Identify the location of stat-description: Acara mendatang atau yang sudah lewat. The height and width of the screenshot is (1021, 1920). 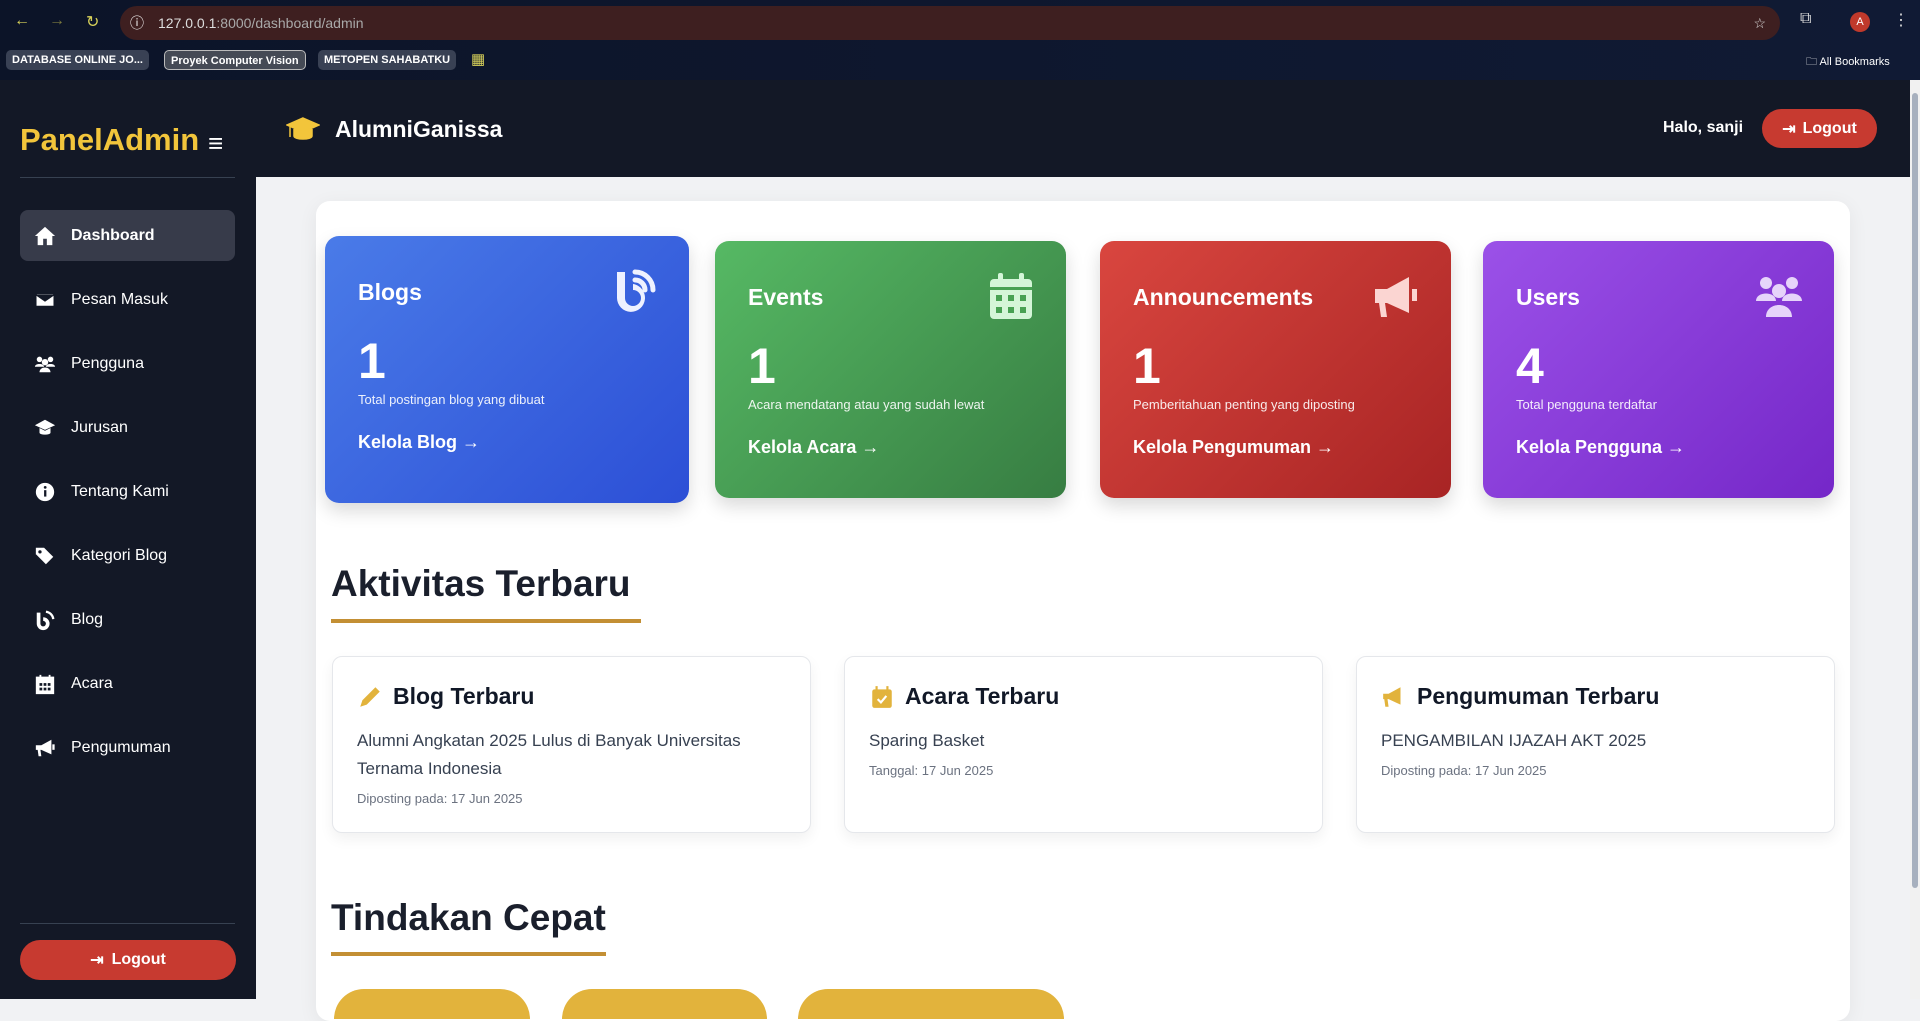
(866, 404).